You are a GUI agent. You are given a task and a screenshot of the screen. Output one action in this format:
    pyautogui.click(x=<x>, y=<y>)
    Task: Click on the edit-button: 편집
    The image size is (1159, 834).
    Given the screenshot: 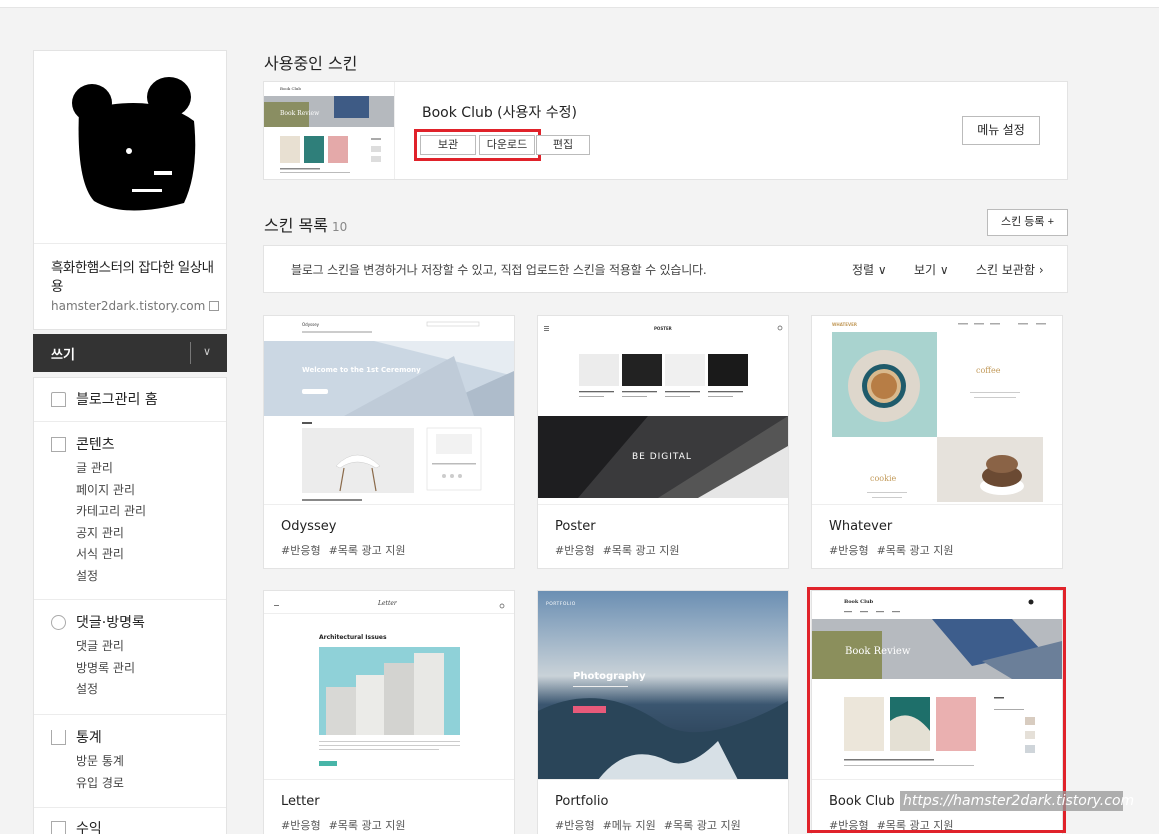 What is the action you would take?
    pyautogui.click(x=563, y=145)
    